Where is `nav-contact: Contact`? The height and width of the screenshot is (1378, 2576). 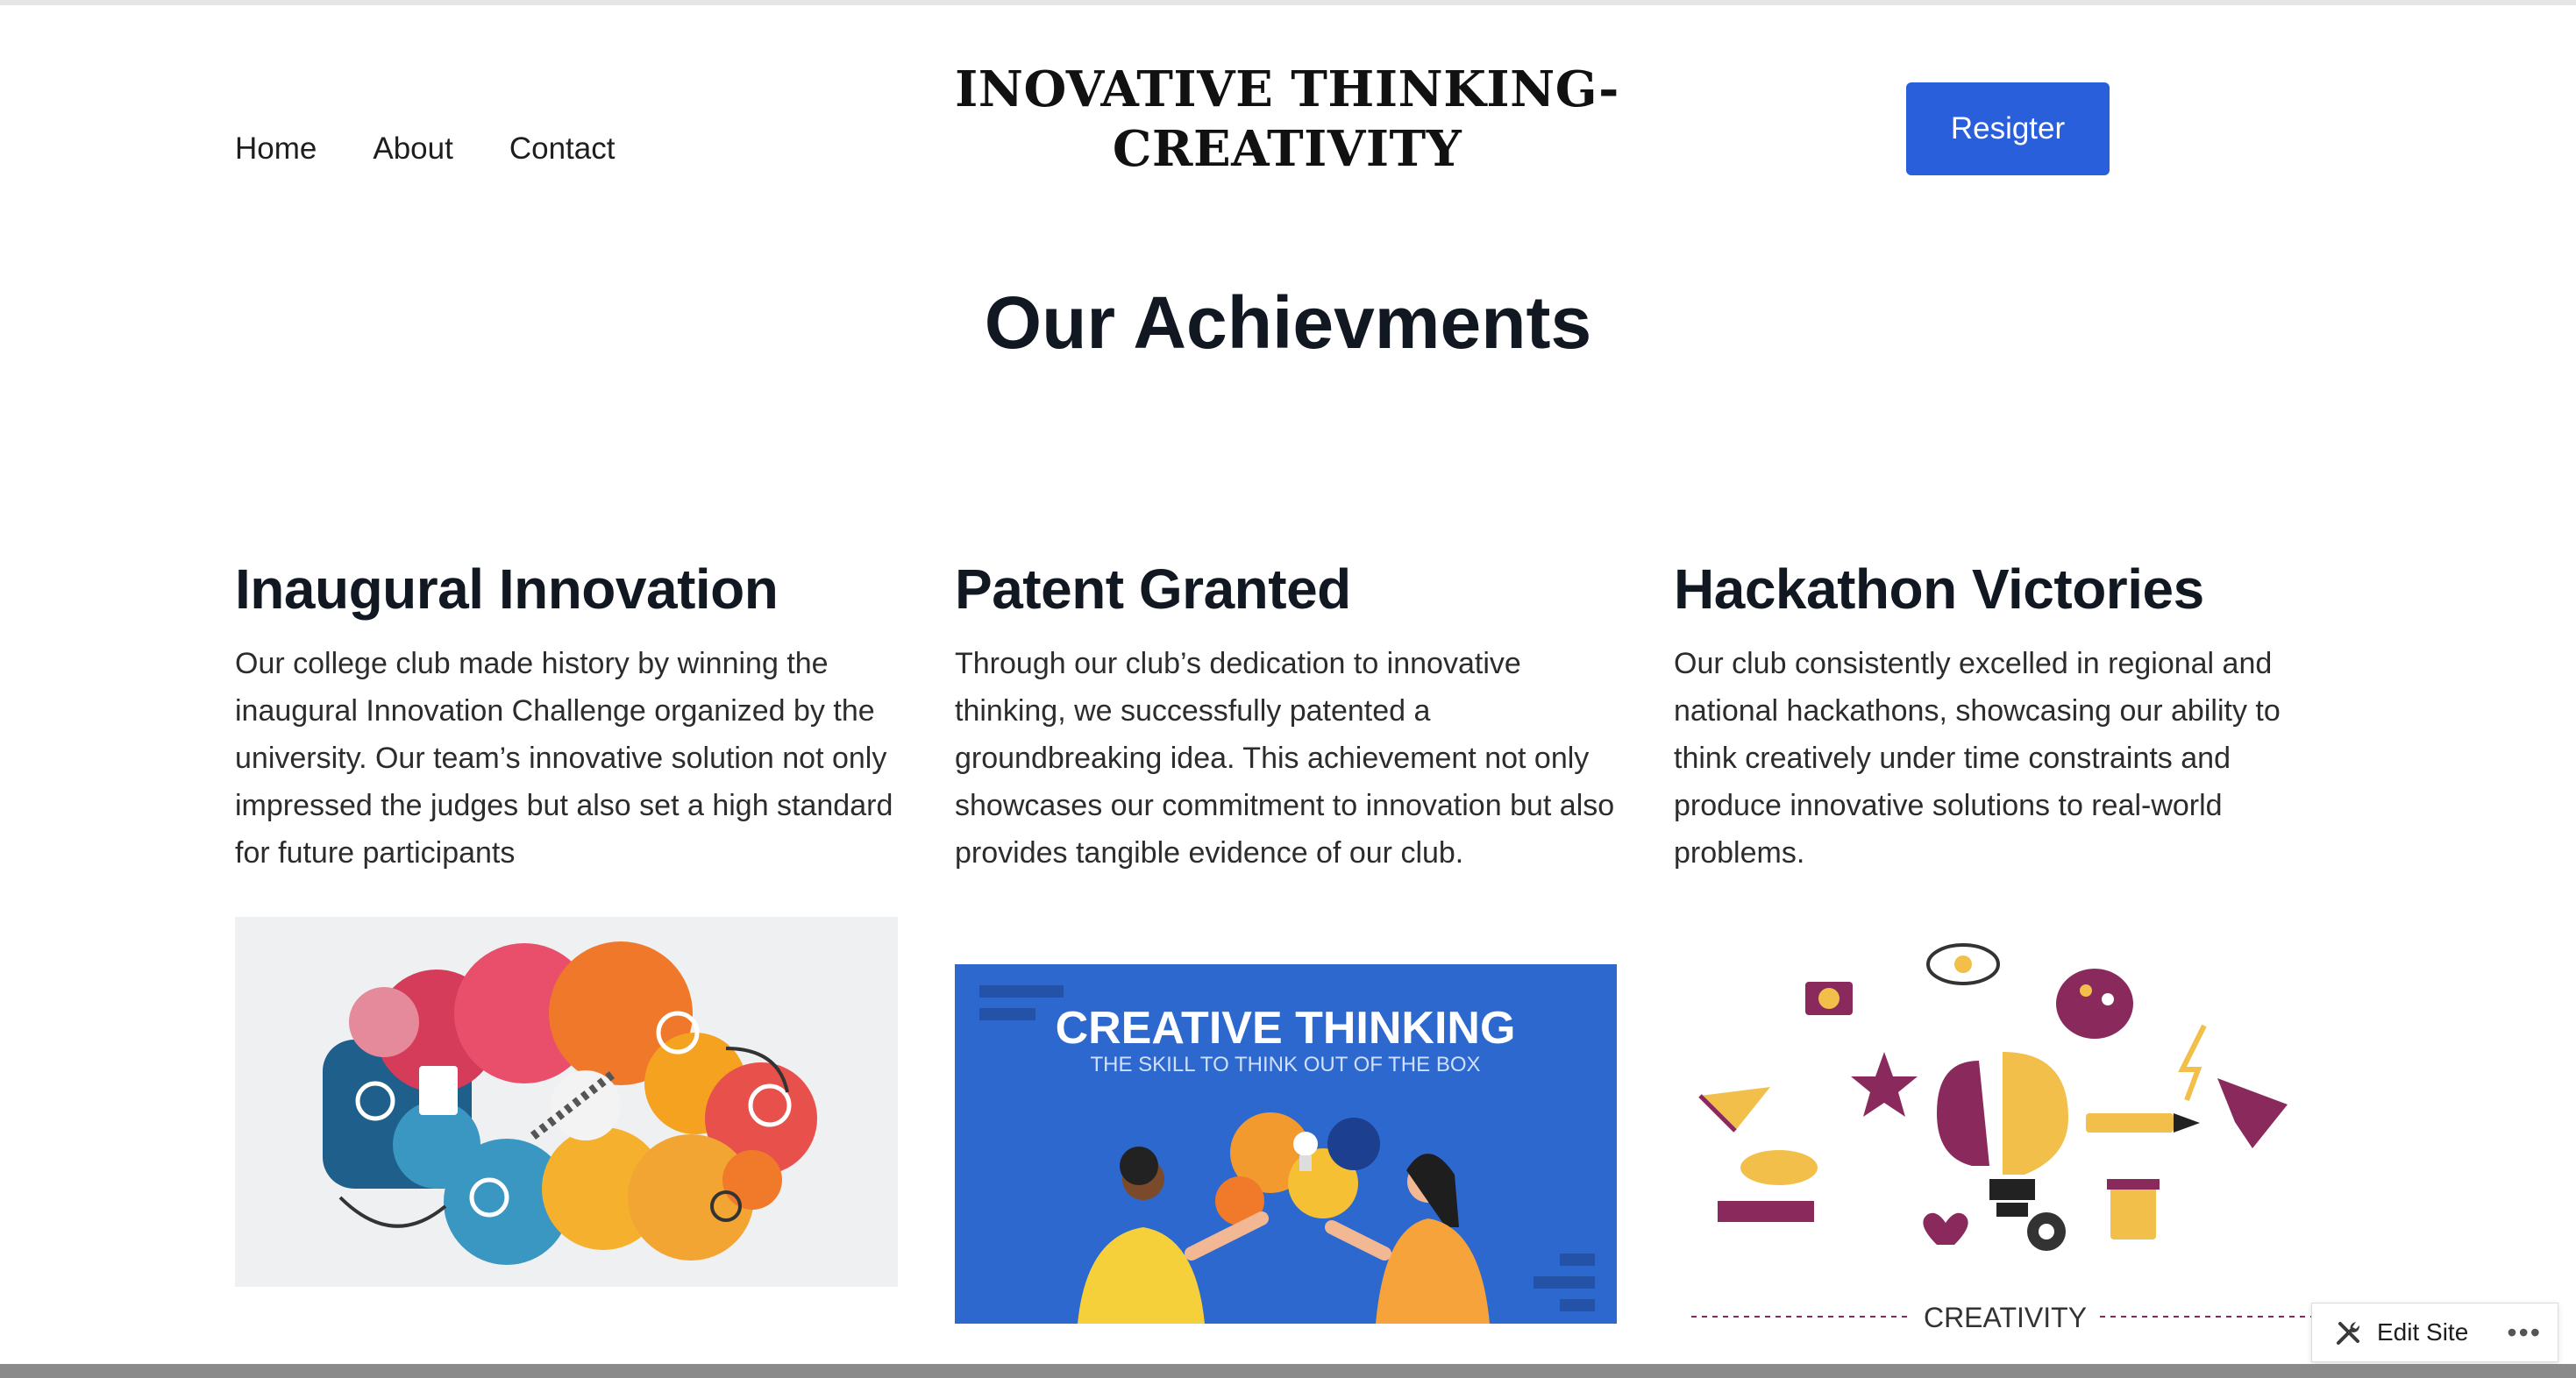 nav-contact: Contact is located at coordinates (562, 149).